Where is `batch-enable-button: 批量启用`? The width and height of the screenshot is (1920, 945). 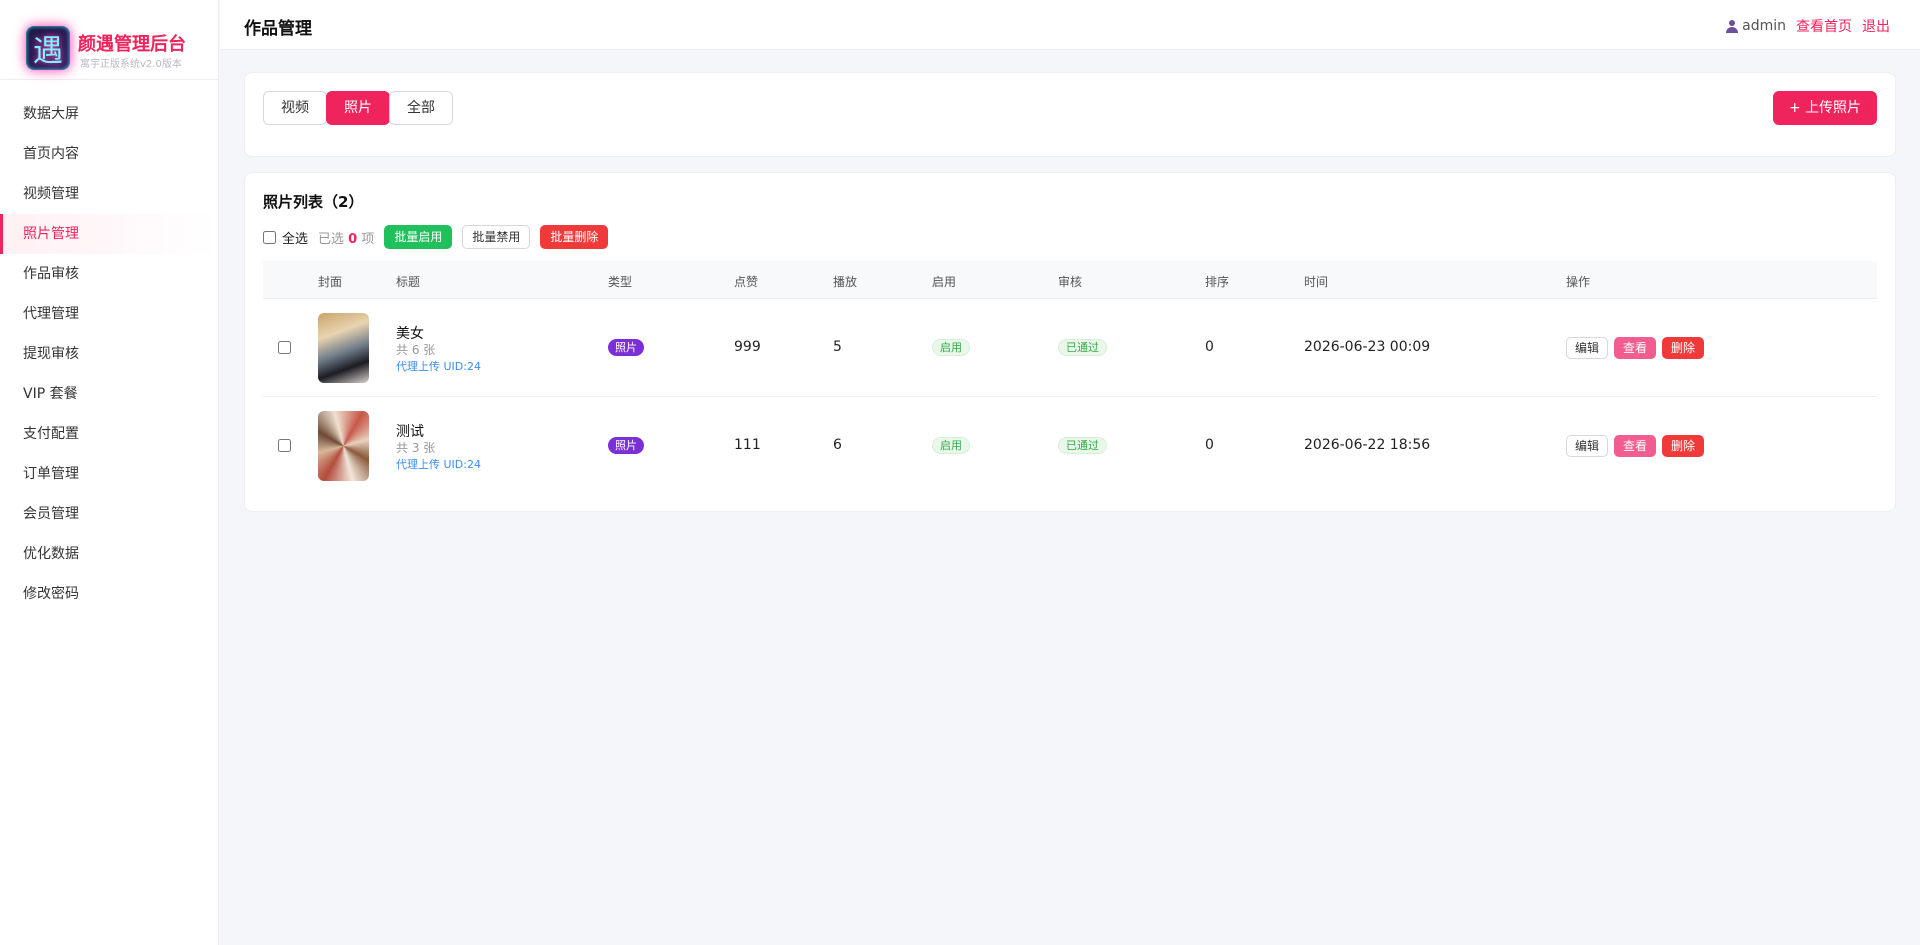 batch-enable-button: 批量启用 is located at coordinates (418, 237).